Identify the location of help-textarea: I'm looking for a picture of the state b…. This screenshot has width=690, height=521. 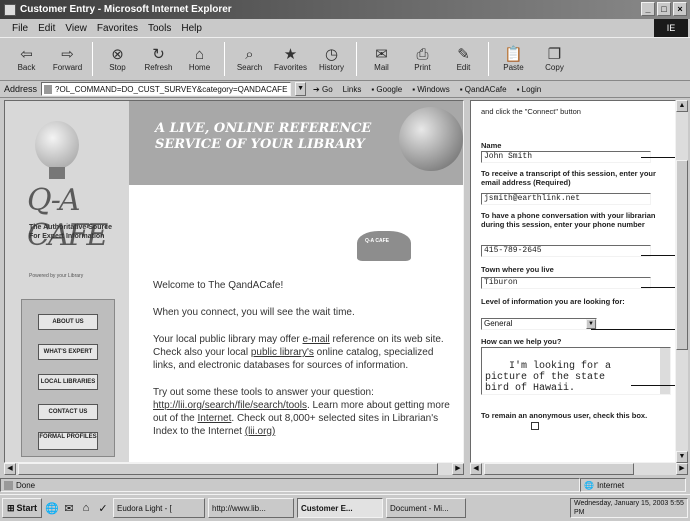
(576, 371).